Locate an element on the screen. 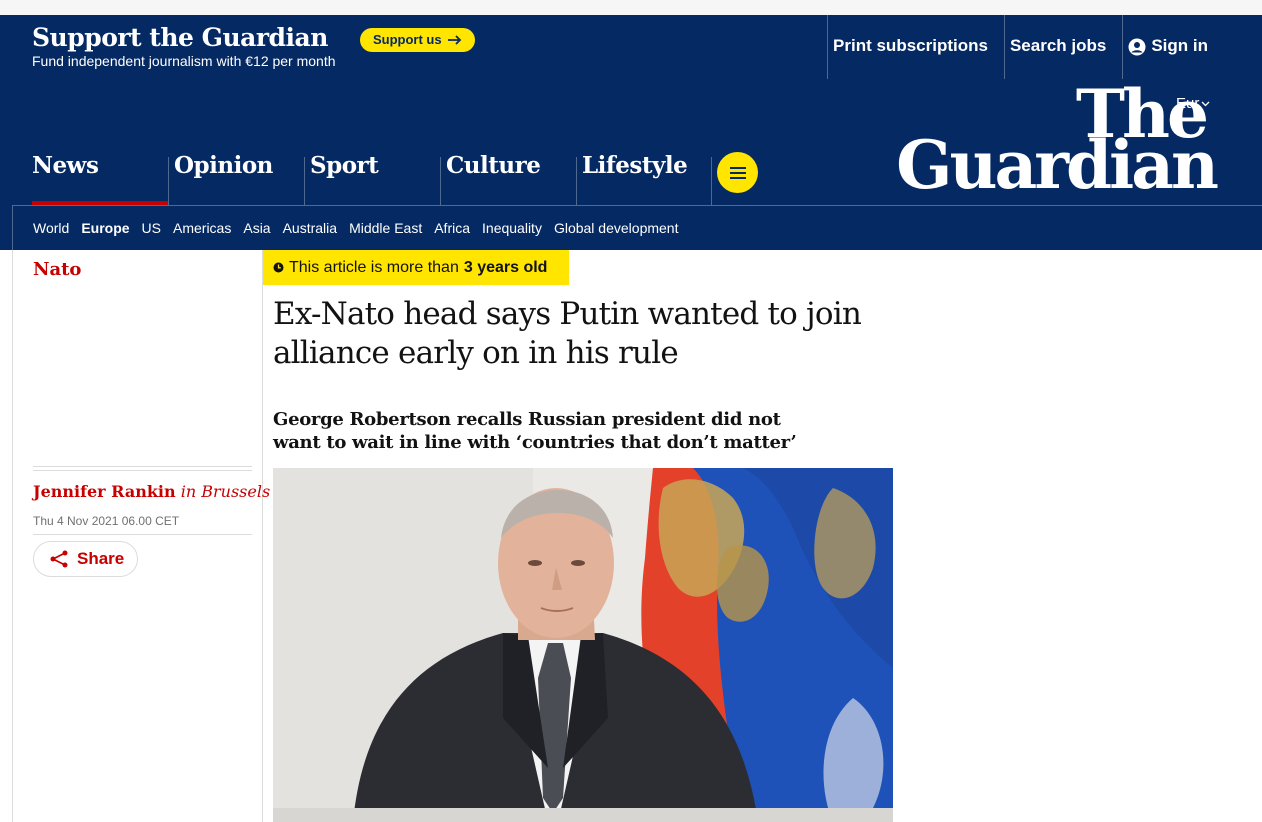  support-us-button: Support us is located at coordinates (417, 40).